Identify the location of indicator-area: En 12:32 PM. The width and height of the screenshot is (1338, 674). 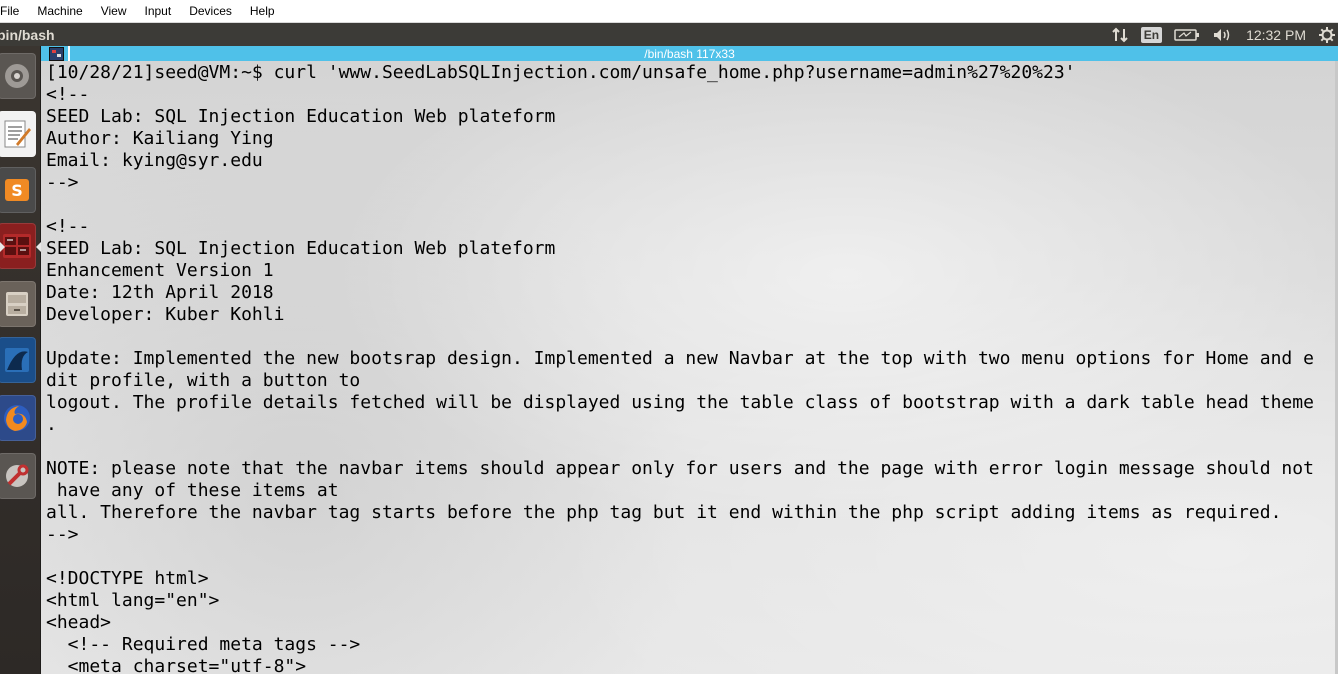
(1221, 34).